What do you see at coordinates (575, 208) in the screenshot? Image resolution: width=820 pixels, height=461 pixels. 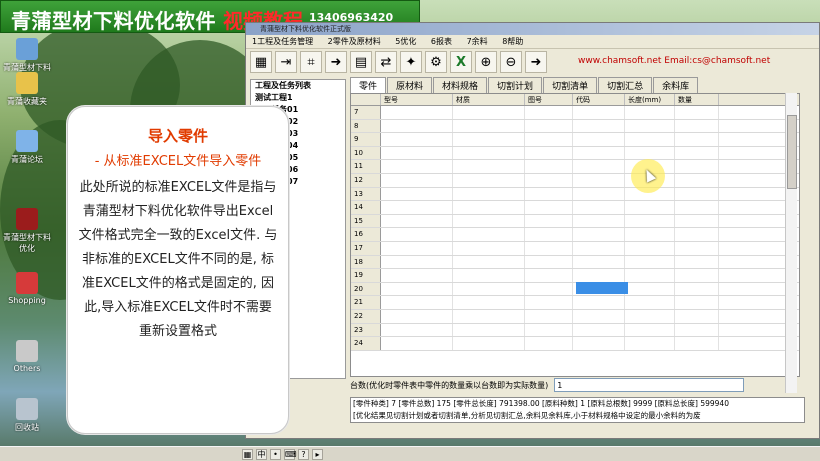 I see `table-row: 14` at bounding box center [575, 208].